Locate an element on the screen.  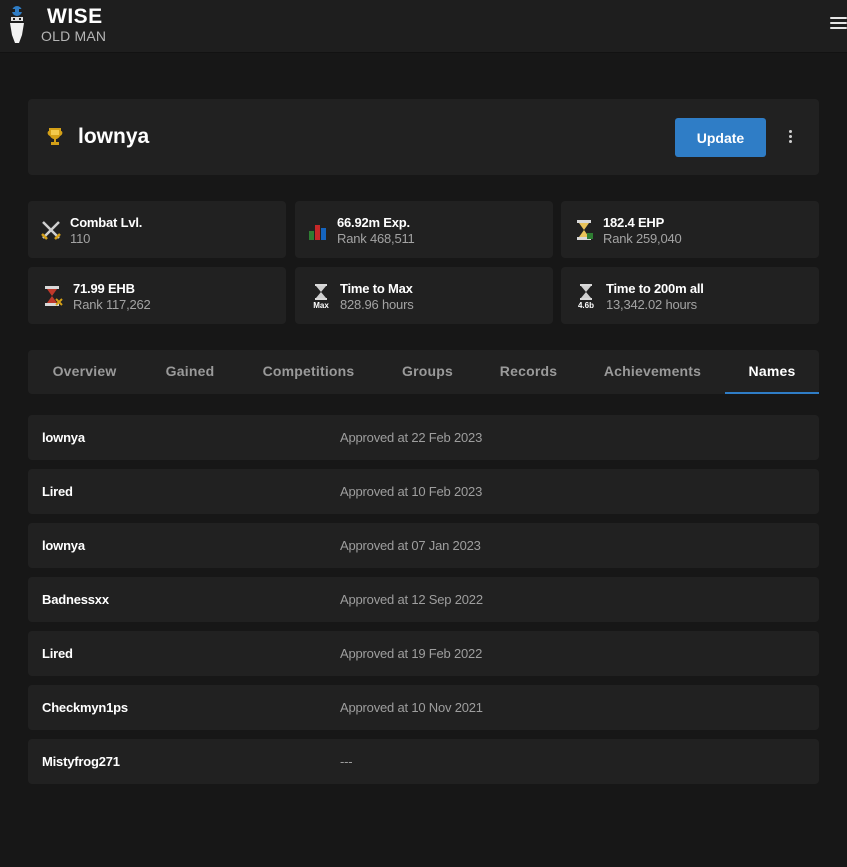
stat-card-combat: Combat Lvl. 110 is located at coordinates (157, 229).